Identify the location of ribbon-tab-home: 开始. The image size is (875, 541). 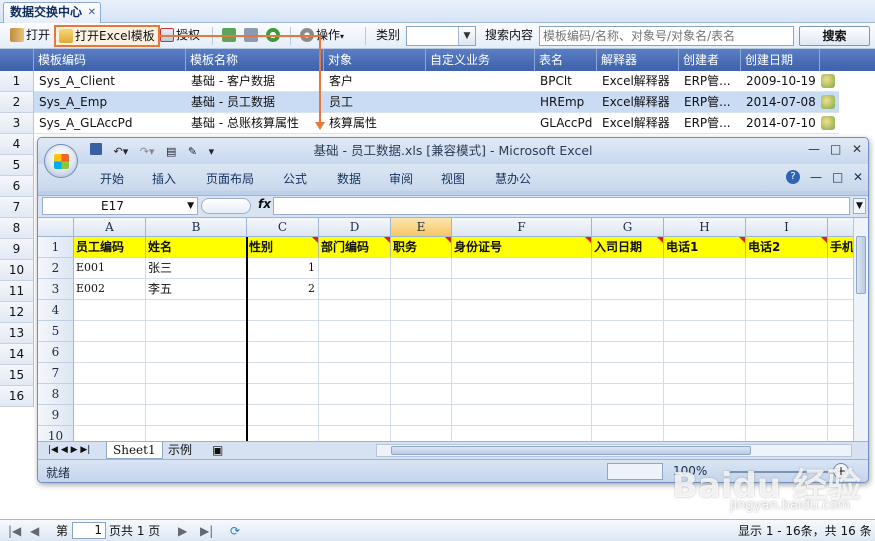
(112, 178).